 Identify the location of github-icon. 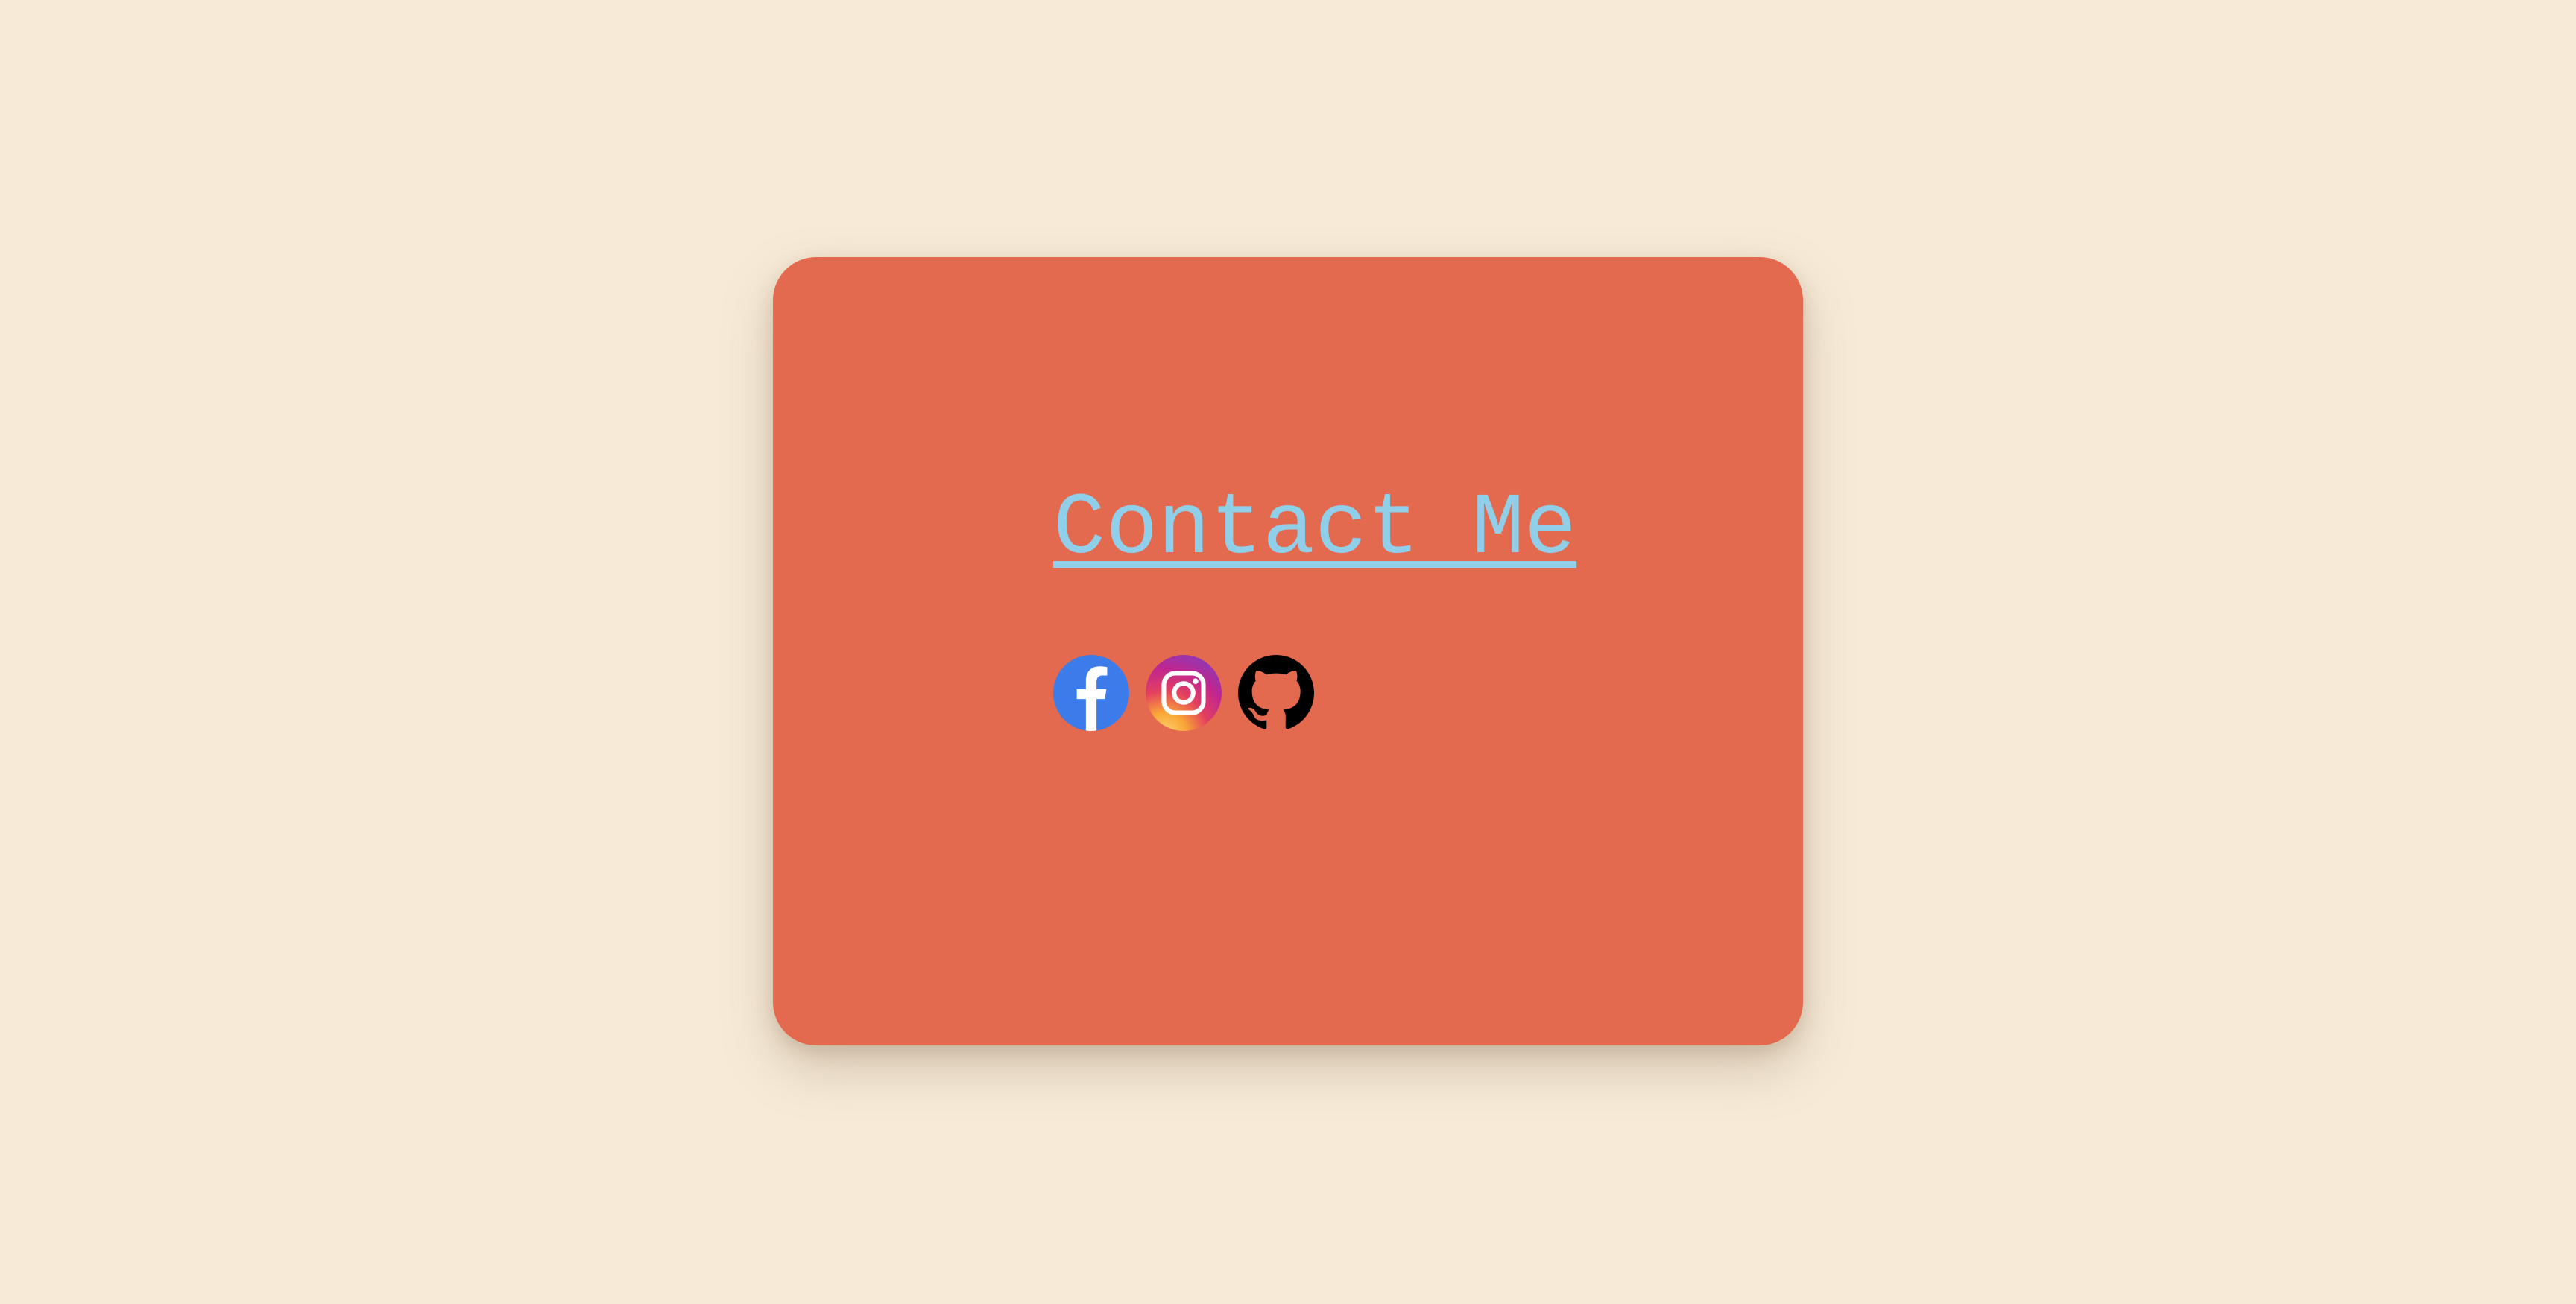
(1276, 692).